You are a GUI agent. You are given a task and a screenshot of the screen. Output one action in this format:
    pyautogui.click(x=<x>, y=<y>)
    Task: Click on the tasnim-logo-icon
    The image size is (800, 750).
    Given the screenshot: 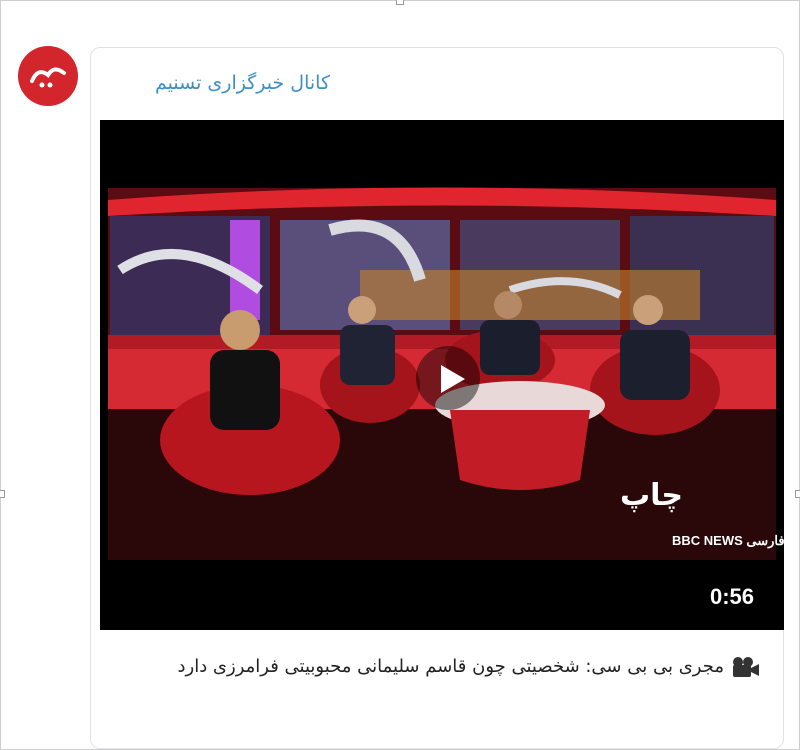 What is the action you would take?
    pyautogui.click(x=48, y=77)
    